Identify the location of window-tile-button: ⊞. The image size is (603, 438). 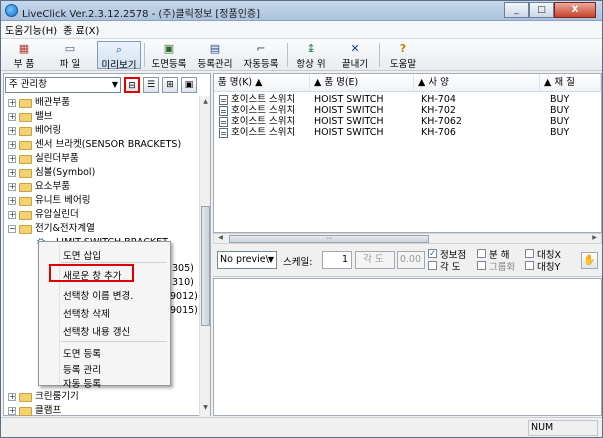
(170, 85).